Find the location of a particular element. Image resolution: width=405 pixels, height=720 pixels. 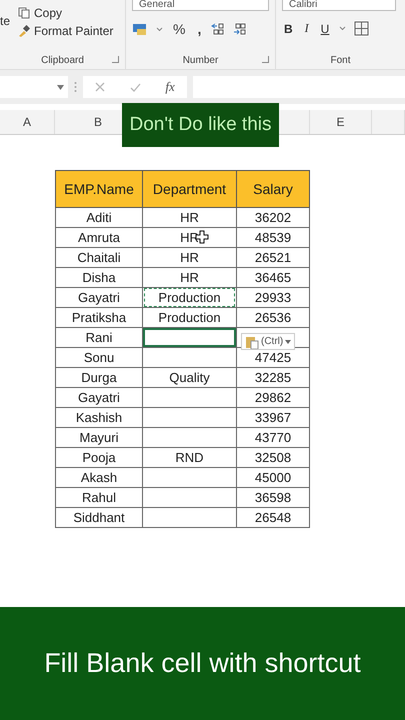

paste-options-button: (Ctrl) is located at coordinates (268, 341).